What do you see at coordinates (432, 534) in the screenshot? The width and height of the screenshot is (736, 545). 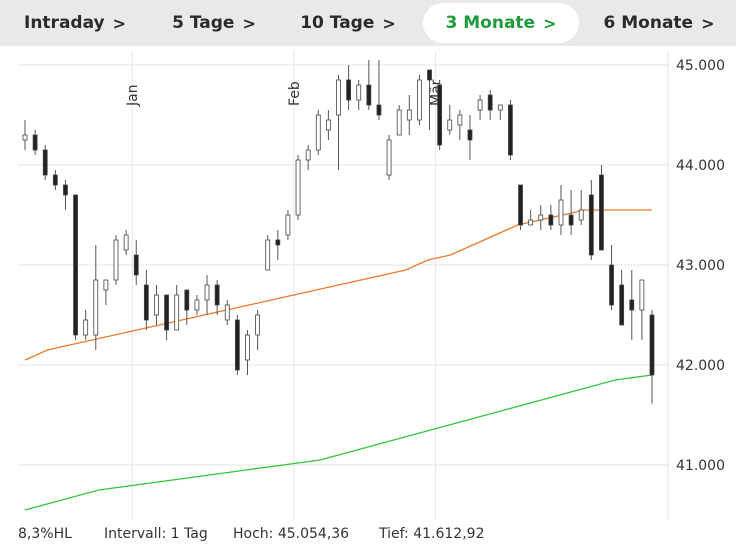 I see `low-label: Tief: 41.612,92` at bounding box center [432, 534].